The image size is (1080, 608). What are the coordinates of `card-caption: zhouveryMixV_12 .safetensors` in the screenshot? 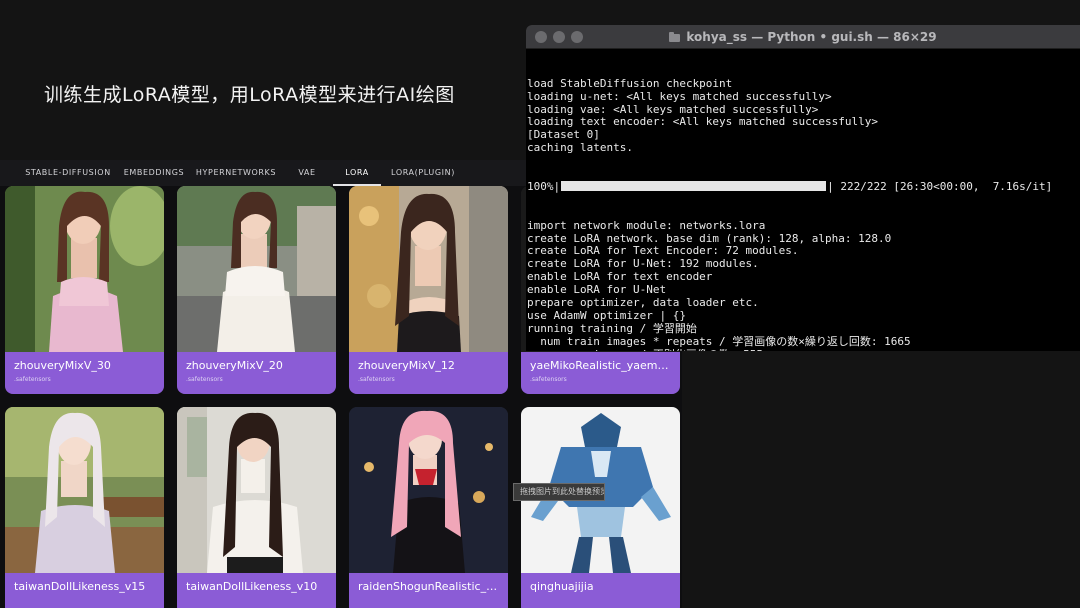 It's located at (428, 373).